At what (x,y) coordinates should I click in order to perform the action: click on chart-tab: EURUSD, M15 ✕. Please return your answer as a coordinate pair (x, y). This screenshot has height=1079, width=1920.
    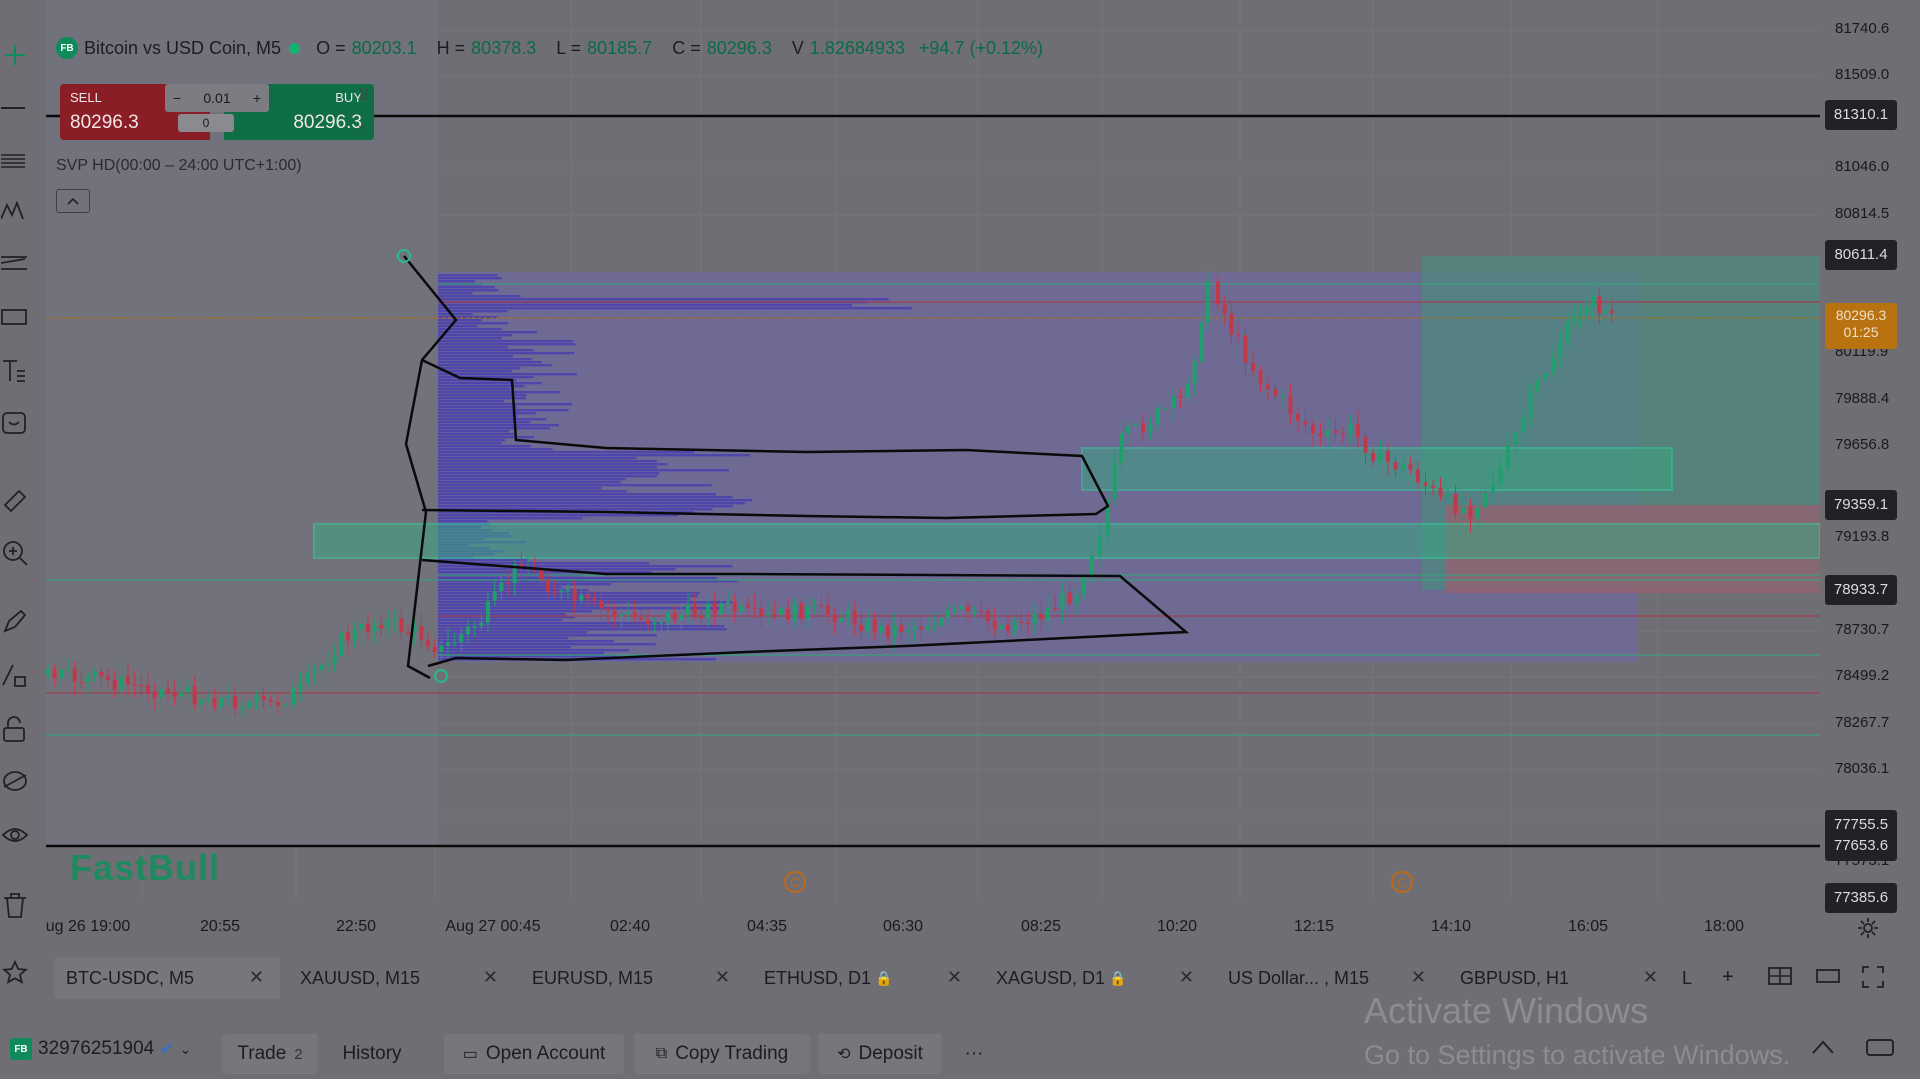
    Looking at the image, I should click on (633, 978).